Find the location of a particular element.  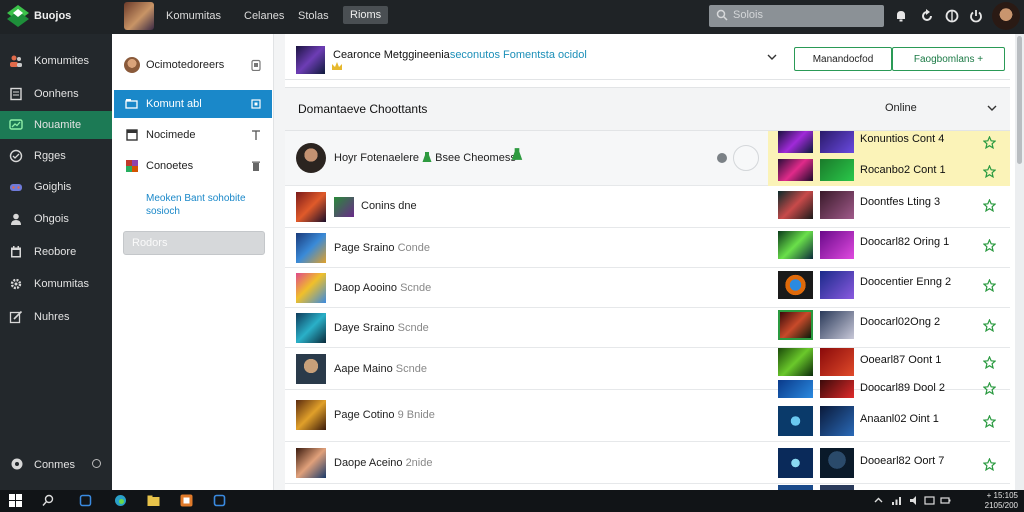

nav-celanes: Celanes is located at coordinates (264, 16).